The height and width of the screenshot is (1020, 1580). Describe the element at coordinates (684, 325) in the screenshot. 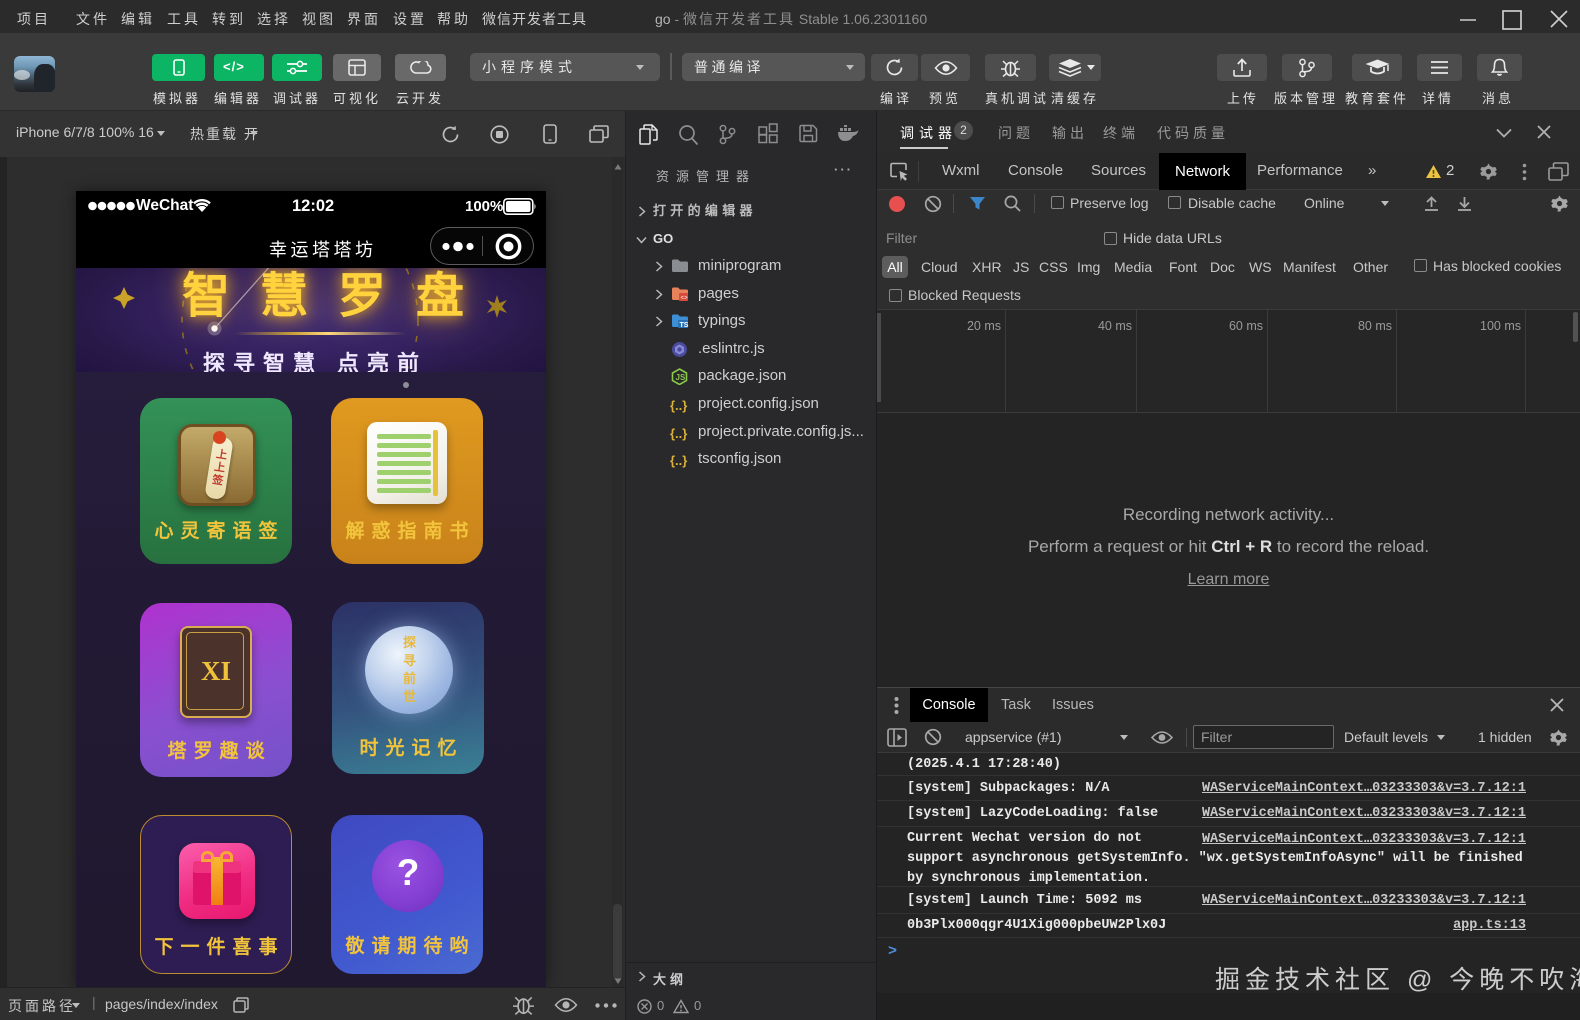

I see `svg-text: TS` at that location.